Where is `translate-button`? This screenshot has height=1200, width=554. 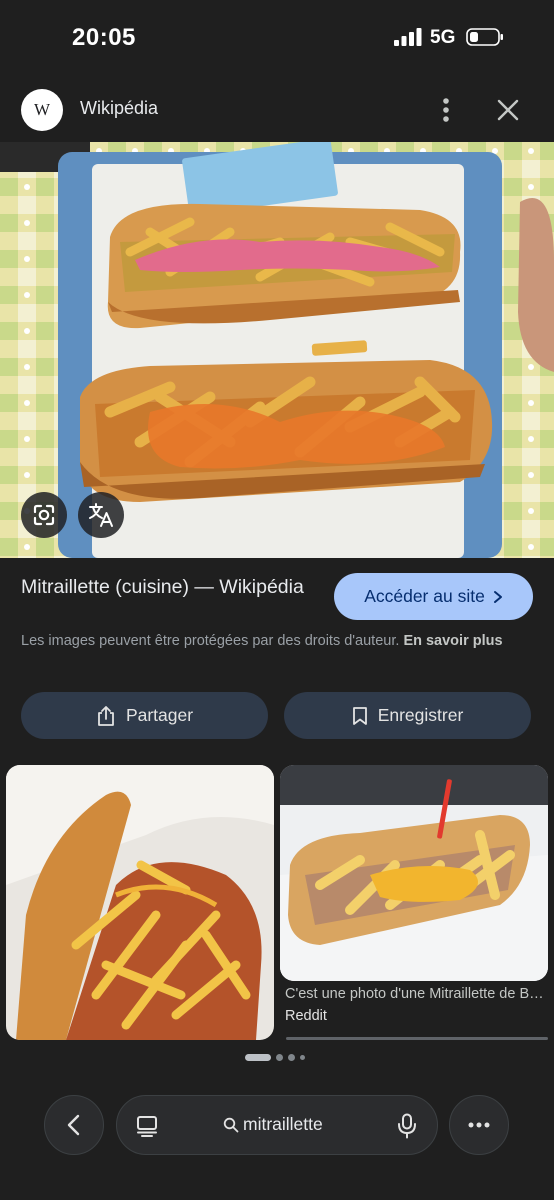 translate-button is located at coordinates (101, 515).